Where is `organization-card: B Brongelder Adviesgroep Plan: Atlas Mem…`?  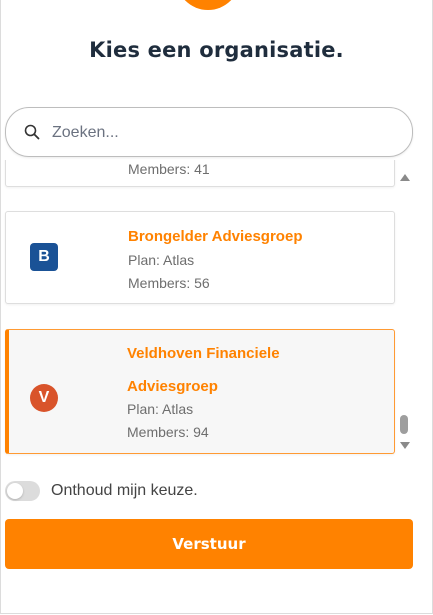
organization-card: B Brongelder Adviesgroep Plan: Atlas Mem… is located at coordinates (200, 257).